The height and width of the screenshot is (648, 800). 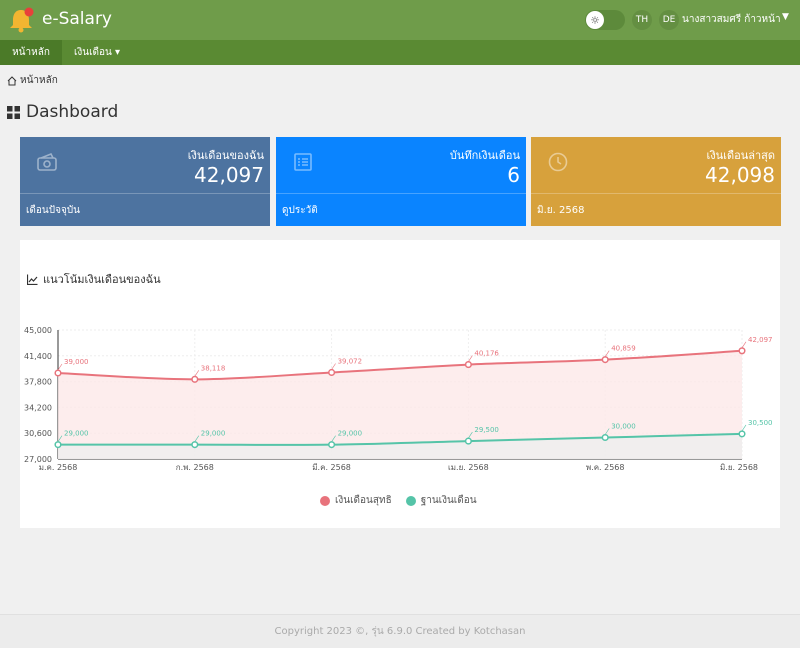 What do you see at coordinates (401, 181) in the screenshot?
I see `card-salary-records: บันทึกเงินเดือน 6 ดูประวัติ` at bounding box center [401, 181].